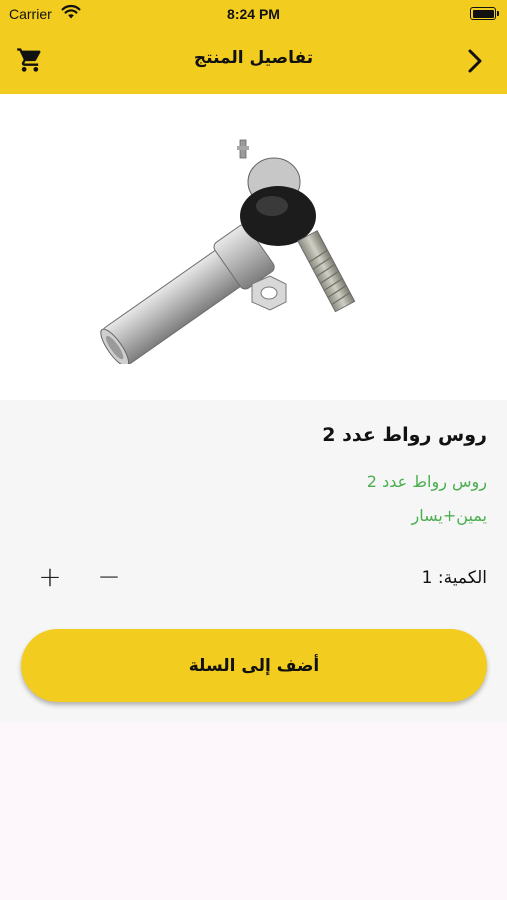 Image resolution: width=507 pixels, height=900 pixels. I want to click on quantity-label: الكمية: 1, so click(454, 578).